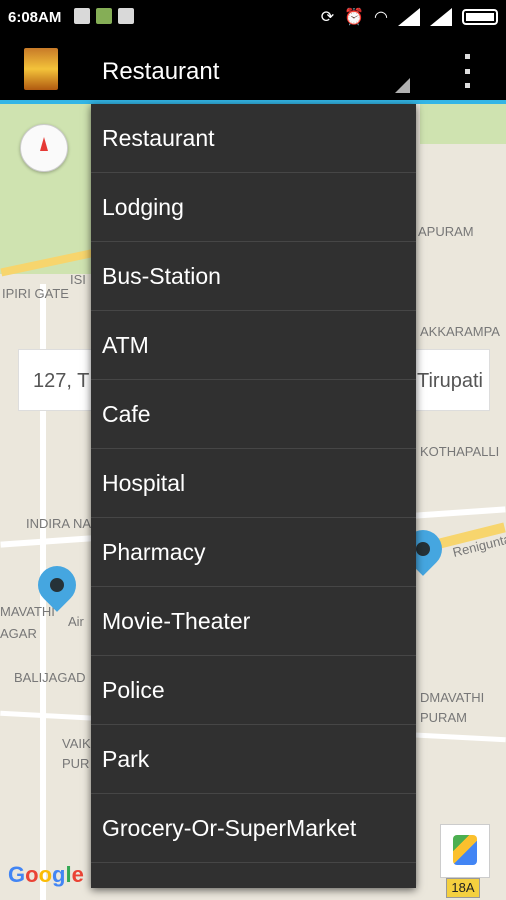 This screenshot has width=506, height=900. What do you see at coordinates (253, 414) in the screenshot?
I see `dropdown-item-cafe: Cafe` at bounding box center [253, 414].